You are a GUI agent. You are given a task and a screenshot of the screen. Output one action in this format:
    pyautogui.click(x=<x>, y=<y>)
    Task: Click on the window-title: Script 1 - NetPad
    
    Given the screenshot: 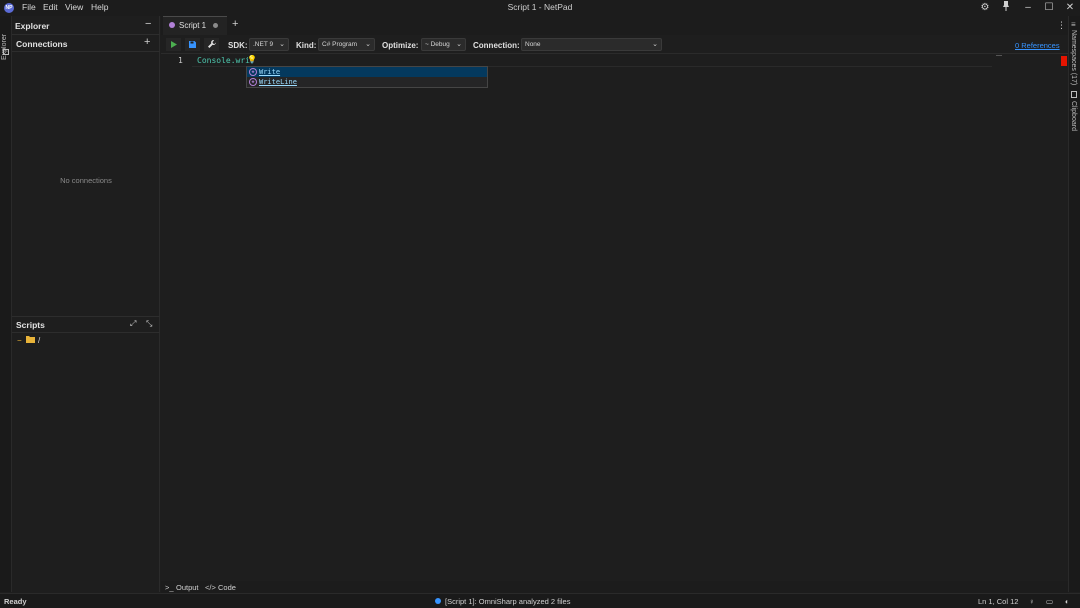 What is the action you would take?
    pyautogui.click(x=540, y=7)
    